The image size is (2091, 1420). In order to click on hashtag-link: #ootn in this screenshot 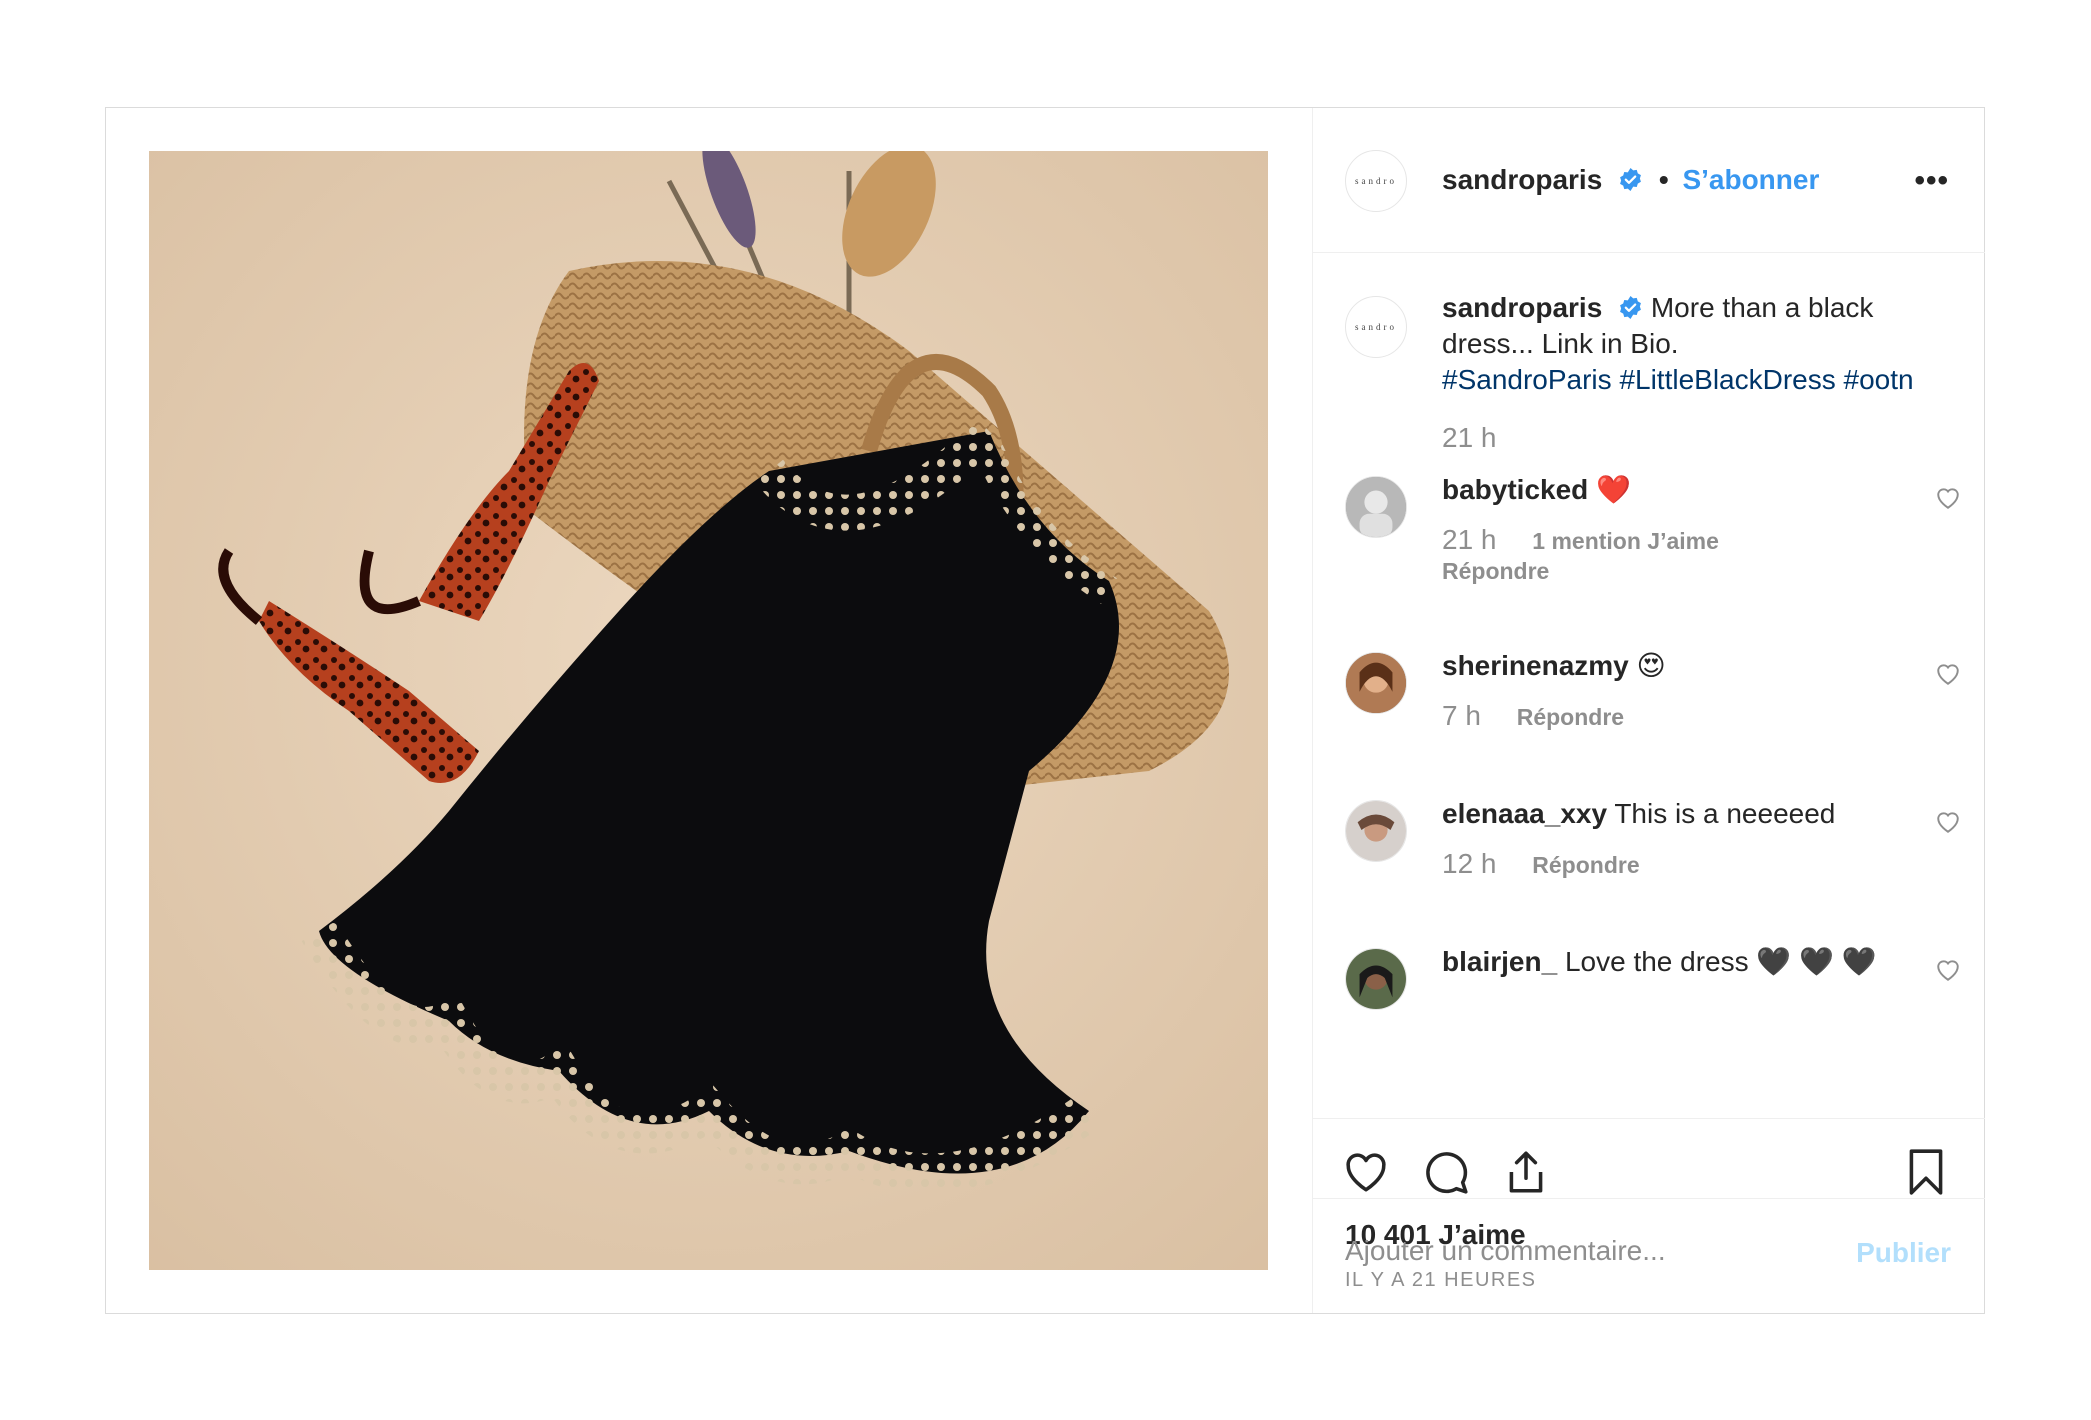, I will do `click(1879, 379)`.